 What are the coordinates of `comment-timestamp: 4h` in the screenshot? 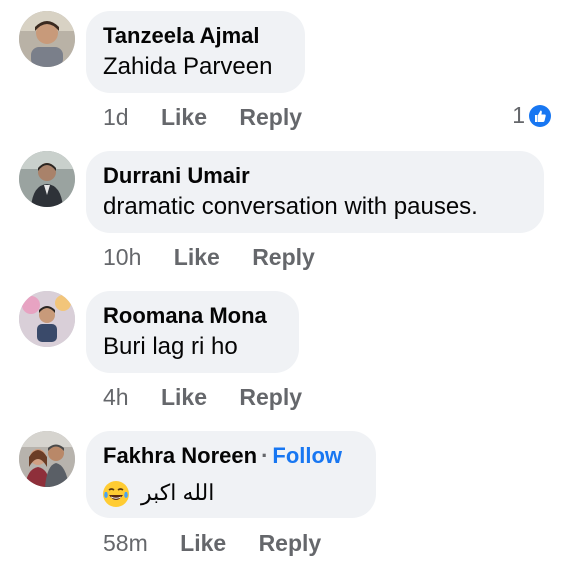 It's located at (116, 397).